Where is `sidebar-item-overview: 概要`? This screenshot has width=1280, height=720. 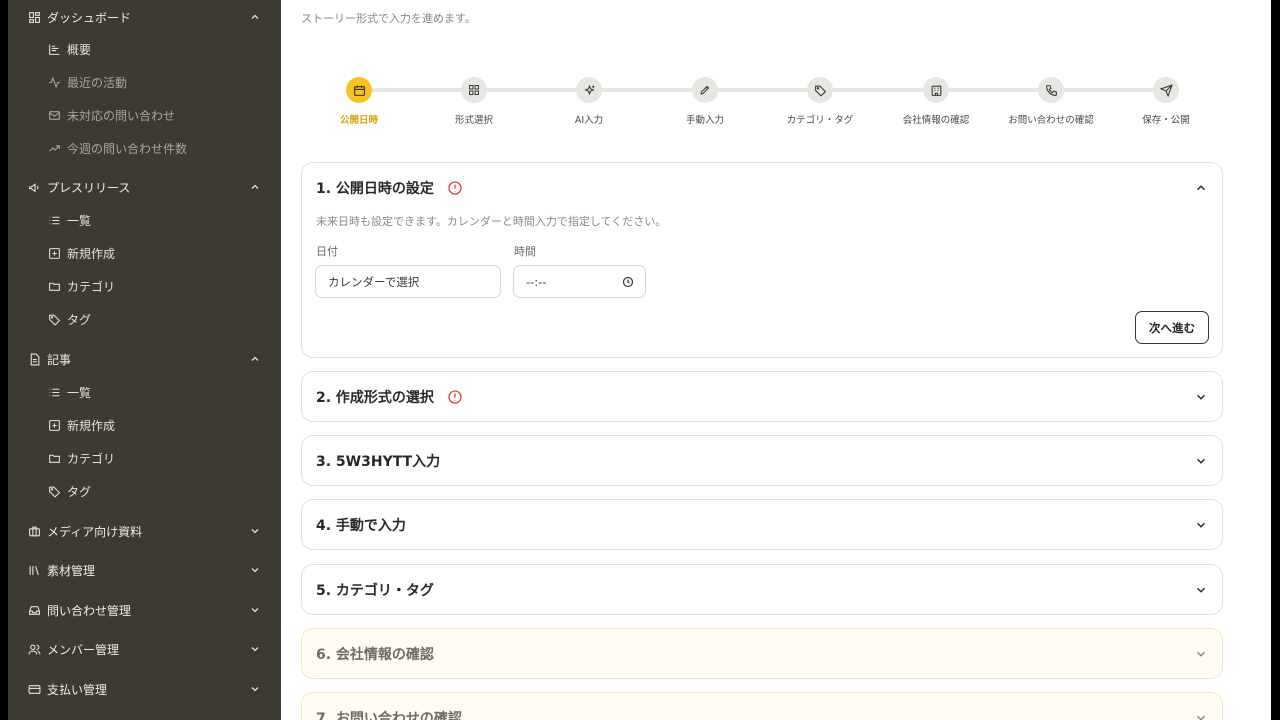
sidebar-item-overview: 概要 is located at coordinates (144, 49).